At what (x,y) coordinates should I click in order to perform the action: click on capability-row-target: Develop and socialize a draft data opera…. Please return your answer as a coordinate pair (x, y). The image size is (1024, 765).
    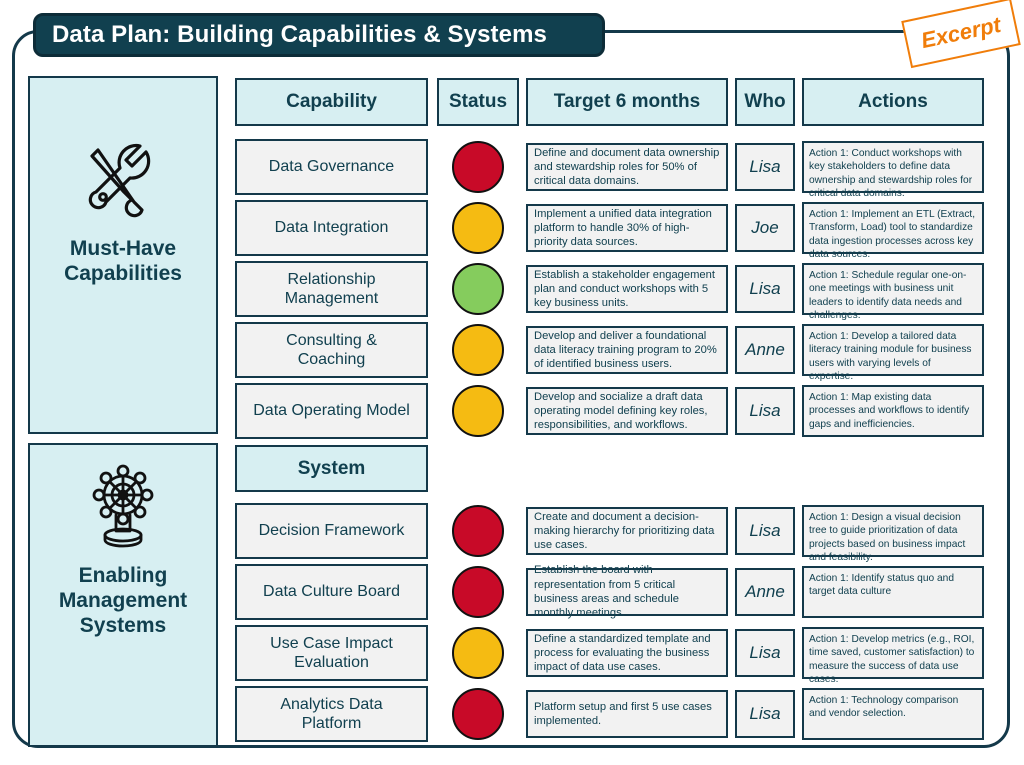
    Looking at the image, I should click on (627, 411).